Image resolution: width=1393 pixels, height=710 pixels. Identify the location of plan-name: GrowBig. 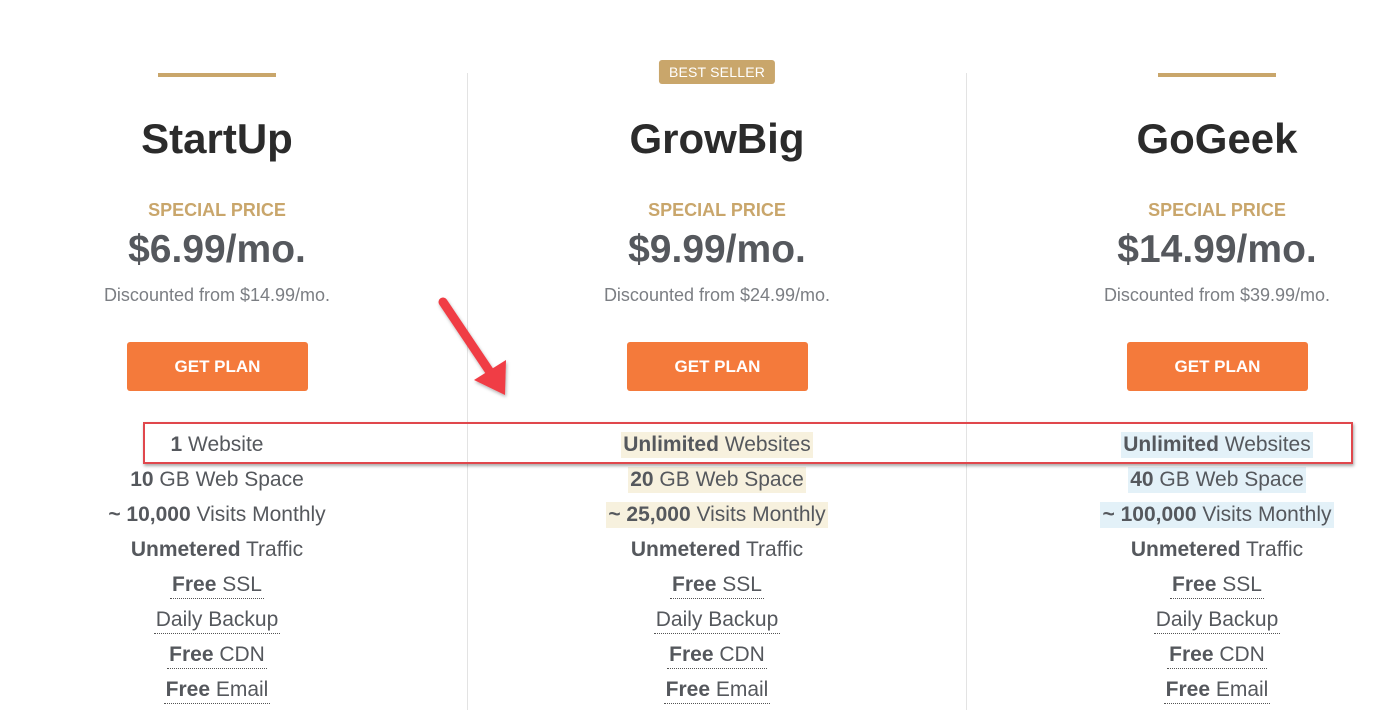
(717, 138).